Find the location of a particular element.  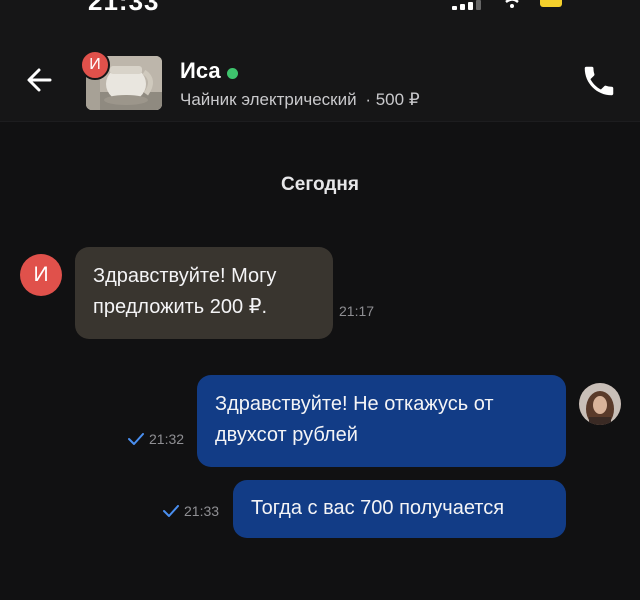

battery-icon is located at coordinates (551, 3).